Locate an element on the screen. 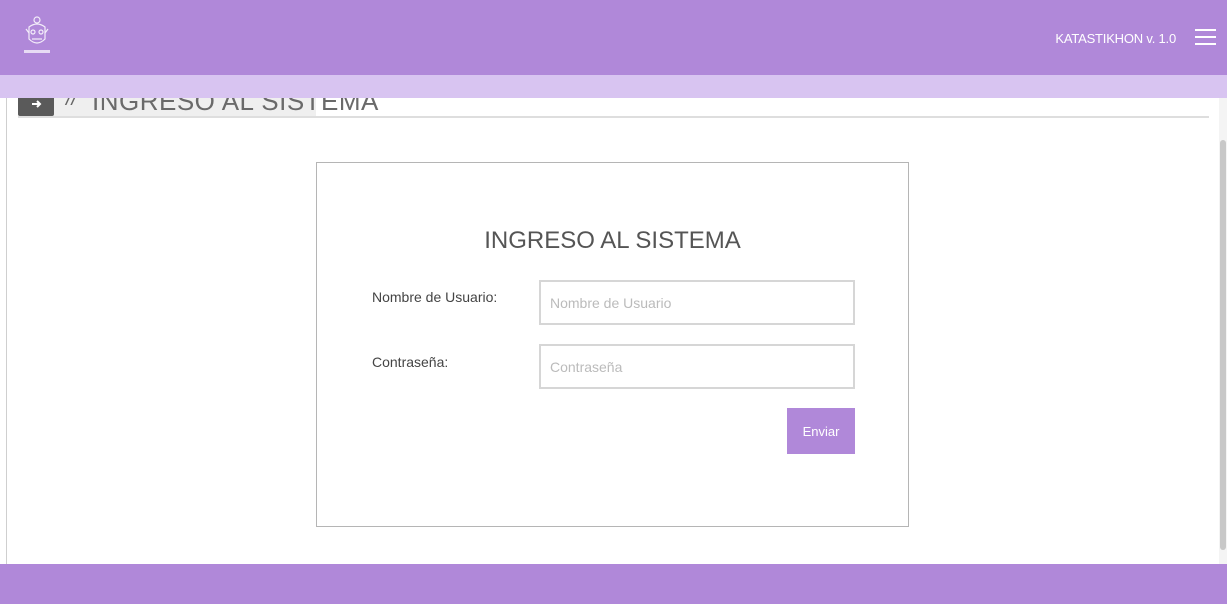 The width and height of the screenshot is (1227, 604). breadcrumb: // INGRESO AL SISTEMA is located at coordinates (613, 108).